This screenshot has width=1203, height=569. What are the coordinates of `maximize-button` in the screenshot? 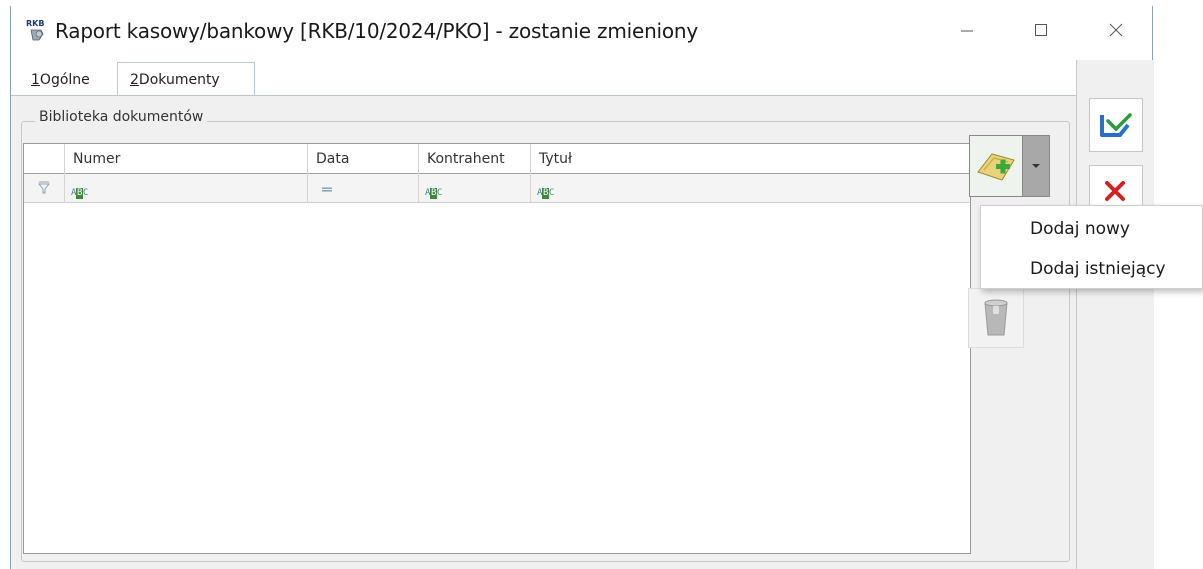 It's located at (1041, 30).